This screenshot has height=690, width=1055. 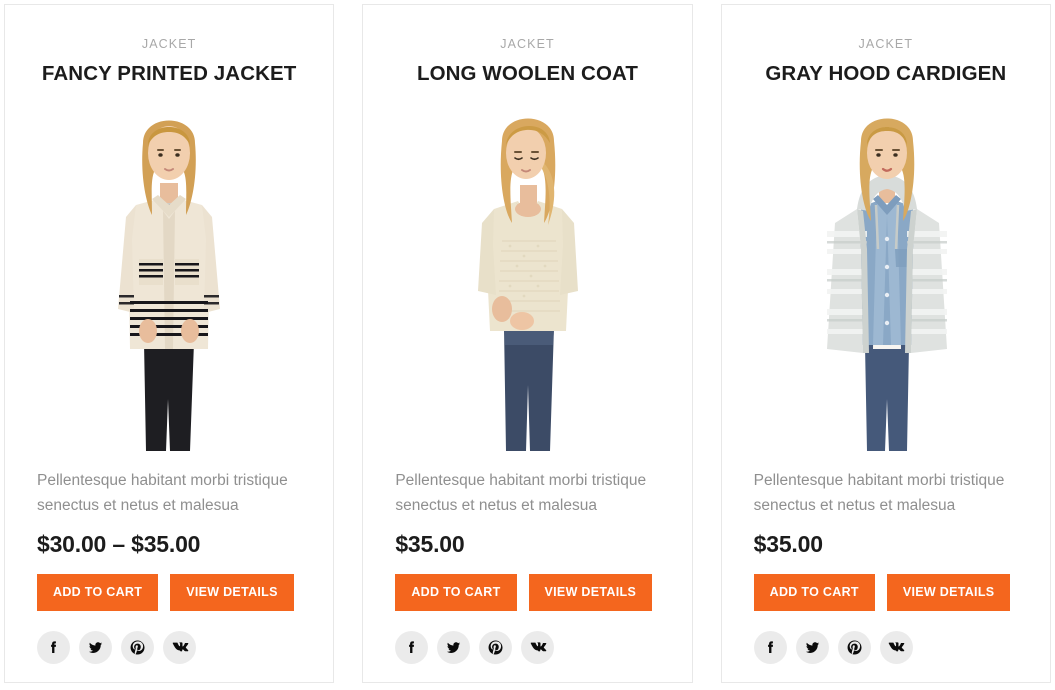 I want to click on product-title: LONG WOOLEN COAT, so click(x=527, y=74).